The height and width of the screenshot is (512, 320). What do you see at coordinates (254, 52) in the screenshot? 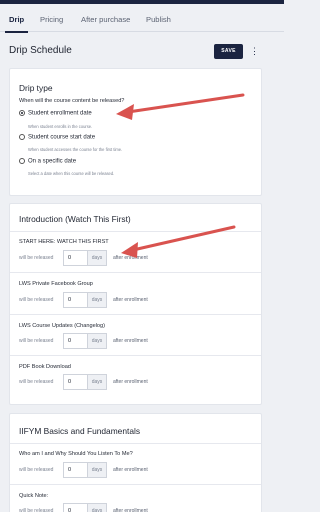
I see `kebab-menu-icon: ⋮` at bounding box center [254, 52].